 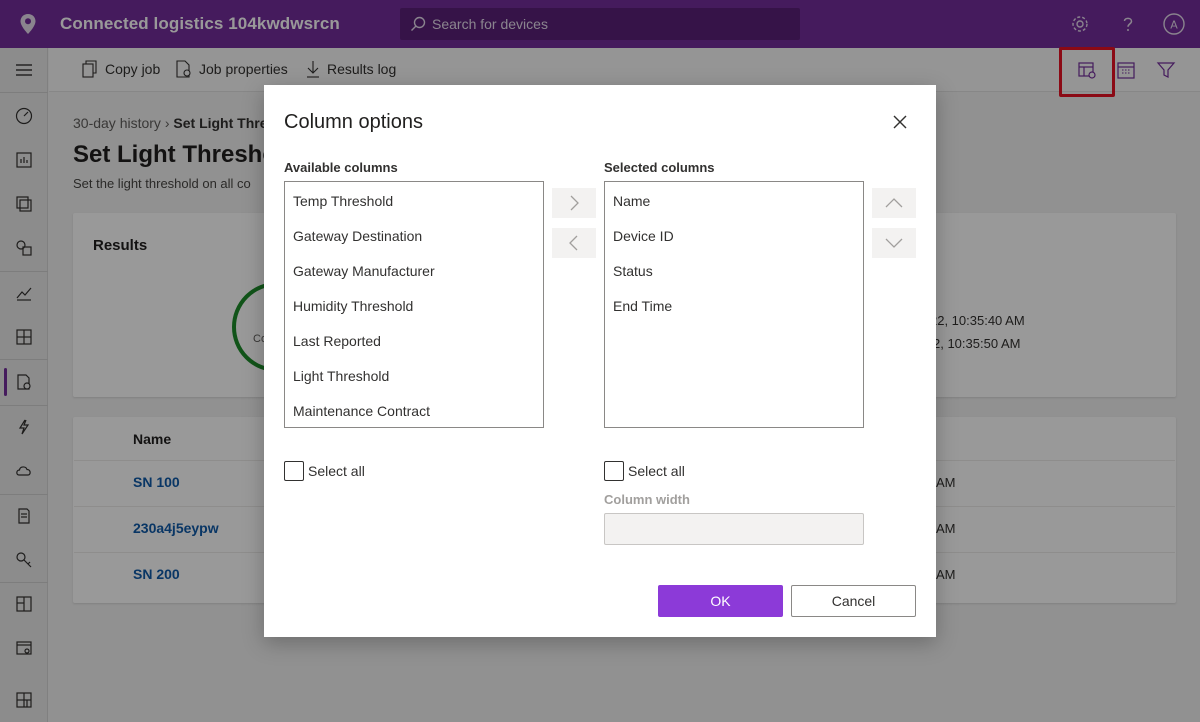 What do you see at coordinates (720, 601) in the screenshot?
I see `ok-button: OK` at bounding box center [720, 601].